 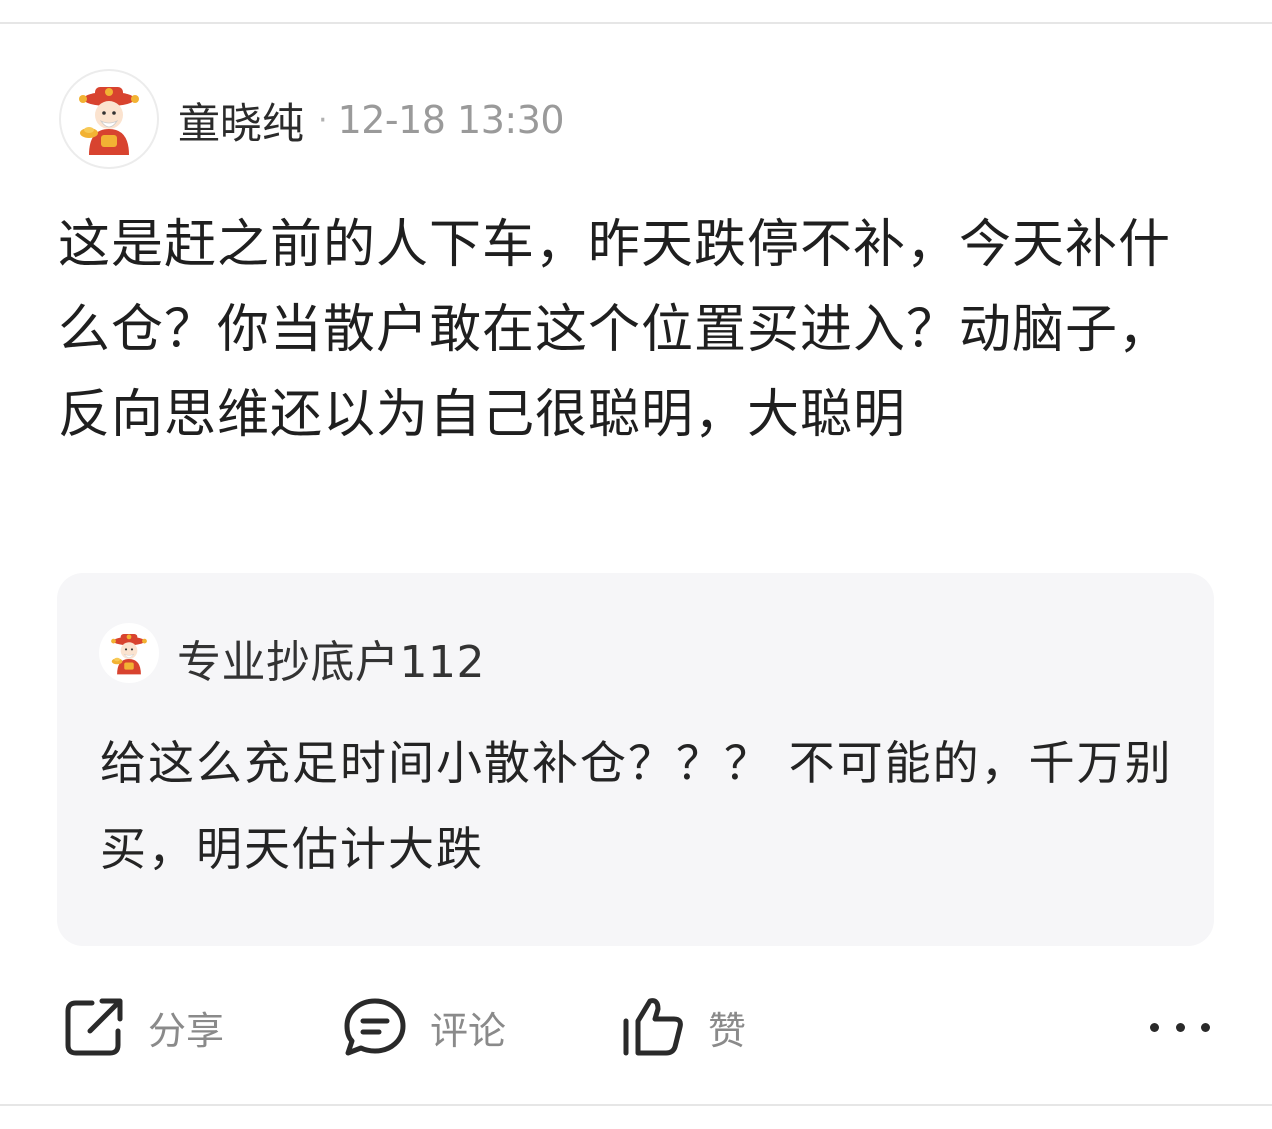 I want to click on quoted-author-name: 专业抄底户112, so click(x=331, y=658).